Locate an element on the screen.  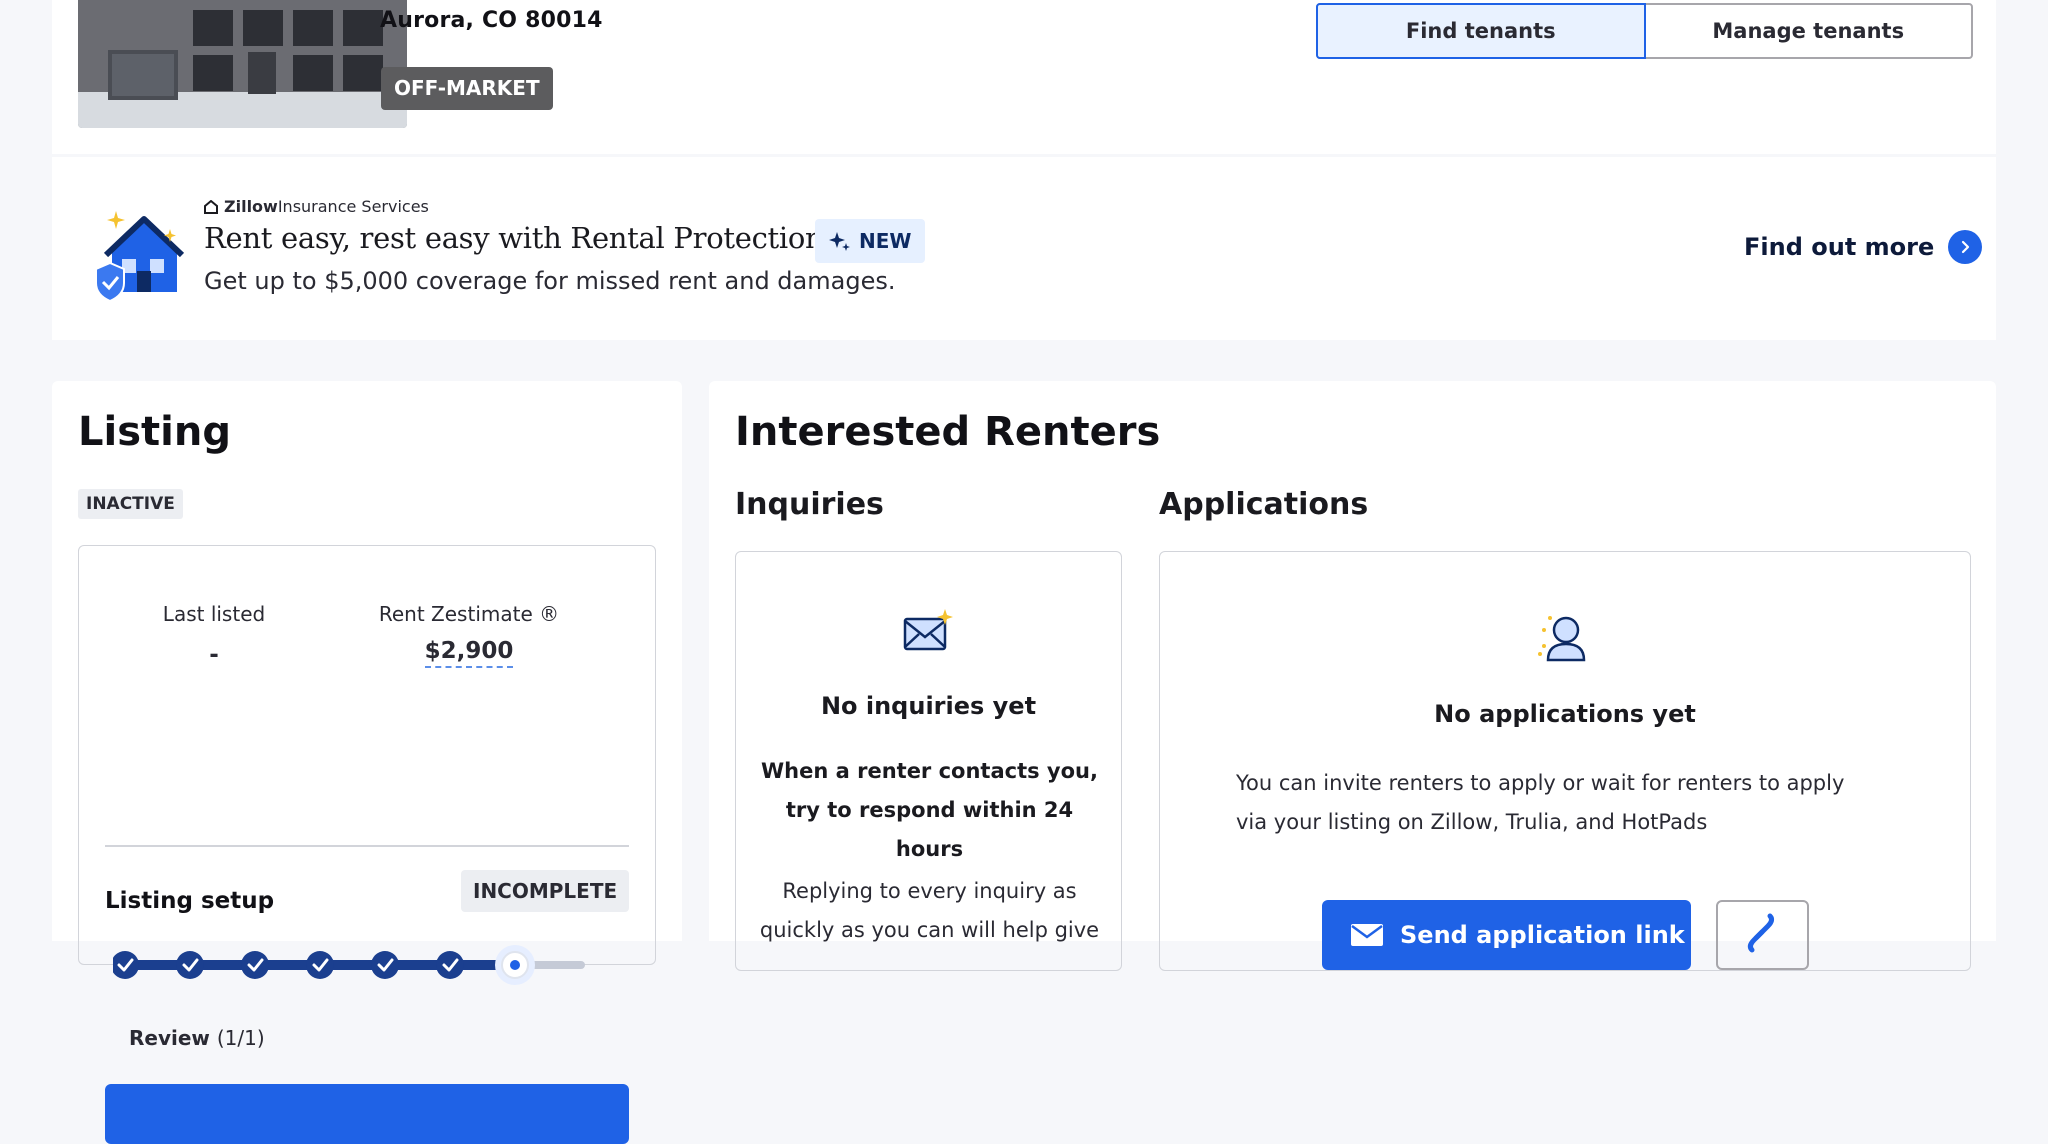
manage-tenants-tab: Manage tenants is located at coordinates (1809, 31).